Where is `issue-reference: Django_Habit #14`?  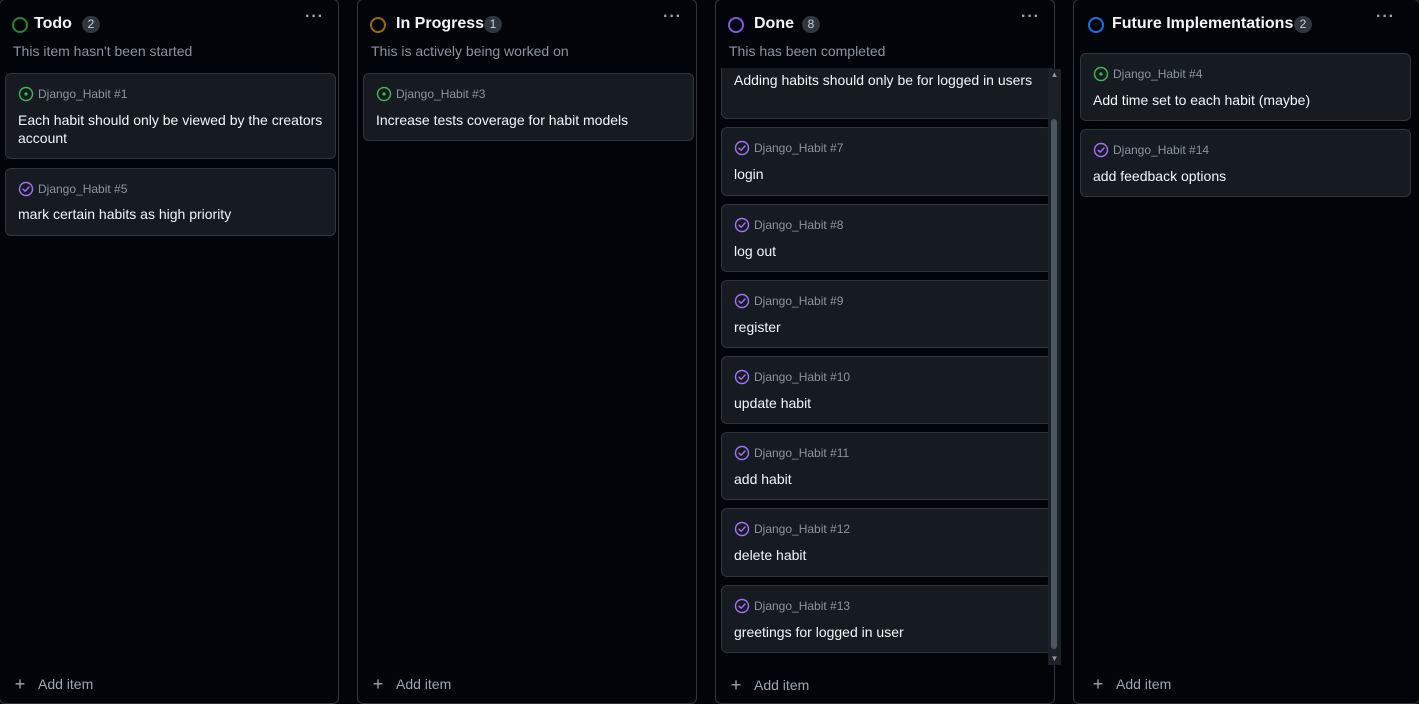
issue-reference: Django_Habit #14 is located at coordinates (1161, 150).